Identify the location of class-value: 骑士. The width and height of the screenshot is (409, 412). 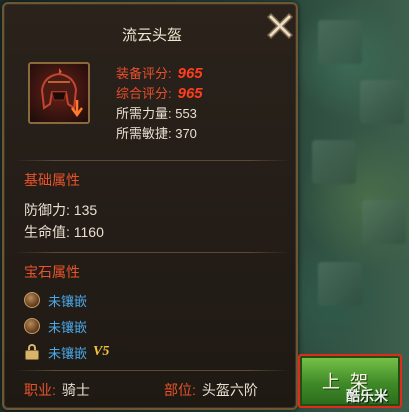
(75, 390).